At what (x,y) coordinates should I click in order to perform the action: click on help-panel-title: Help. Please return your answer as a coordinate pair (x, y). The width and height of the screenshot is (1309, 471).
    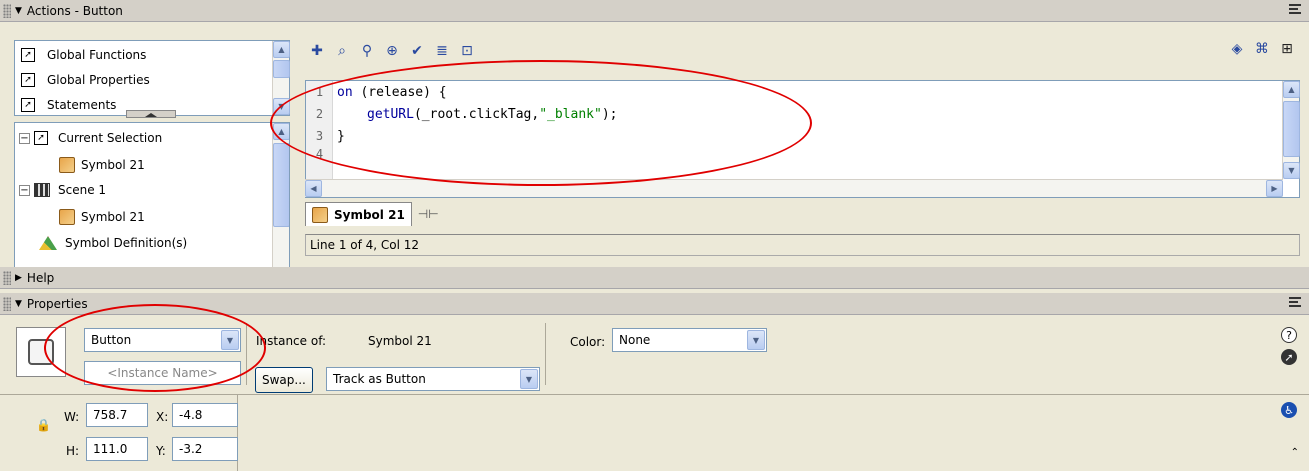
    Looking at the image, I should click on (40, 277).